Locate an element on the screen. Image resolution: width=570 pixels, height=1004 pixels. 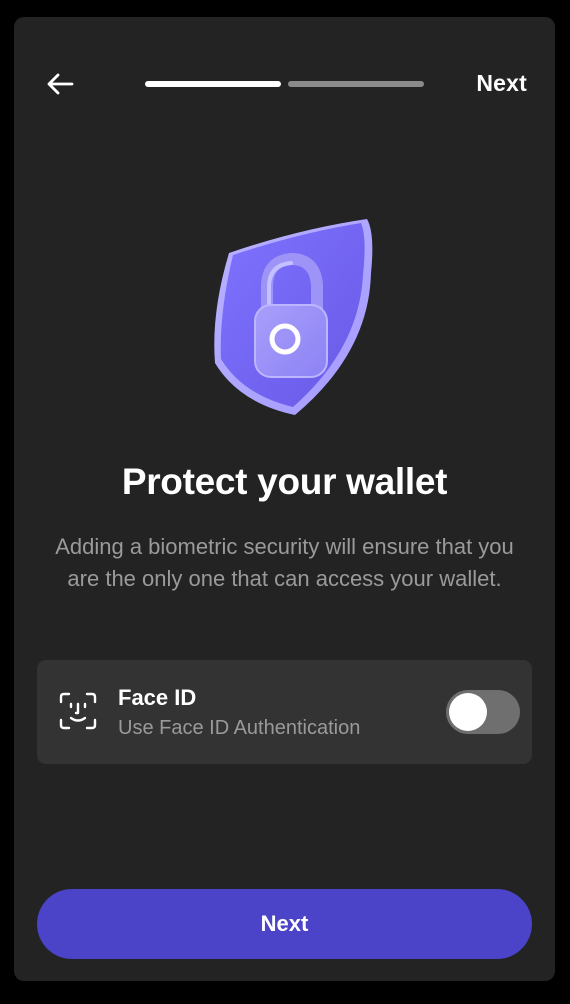
step-progress is located at coordinates (285, 84).